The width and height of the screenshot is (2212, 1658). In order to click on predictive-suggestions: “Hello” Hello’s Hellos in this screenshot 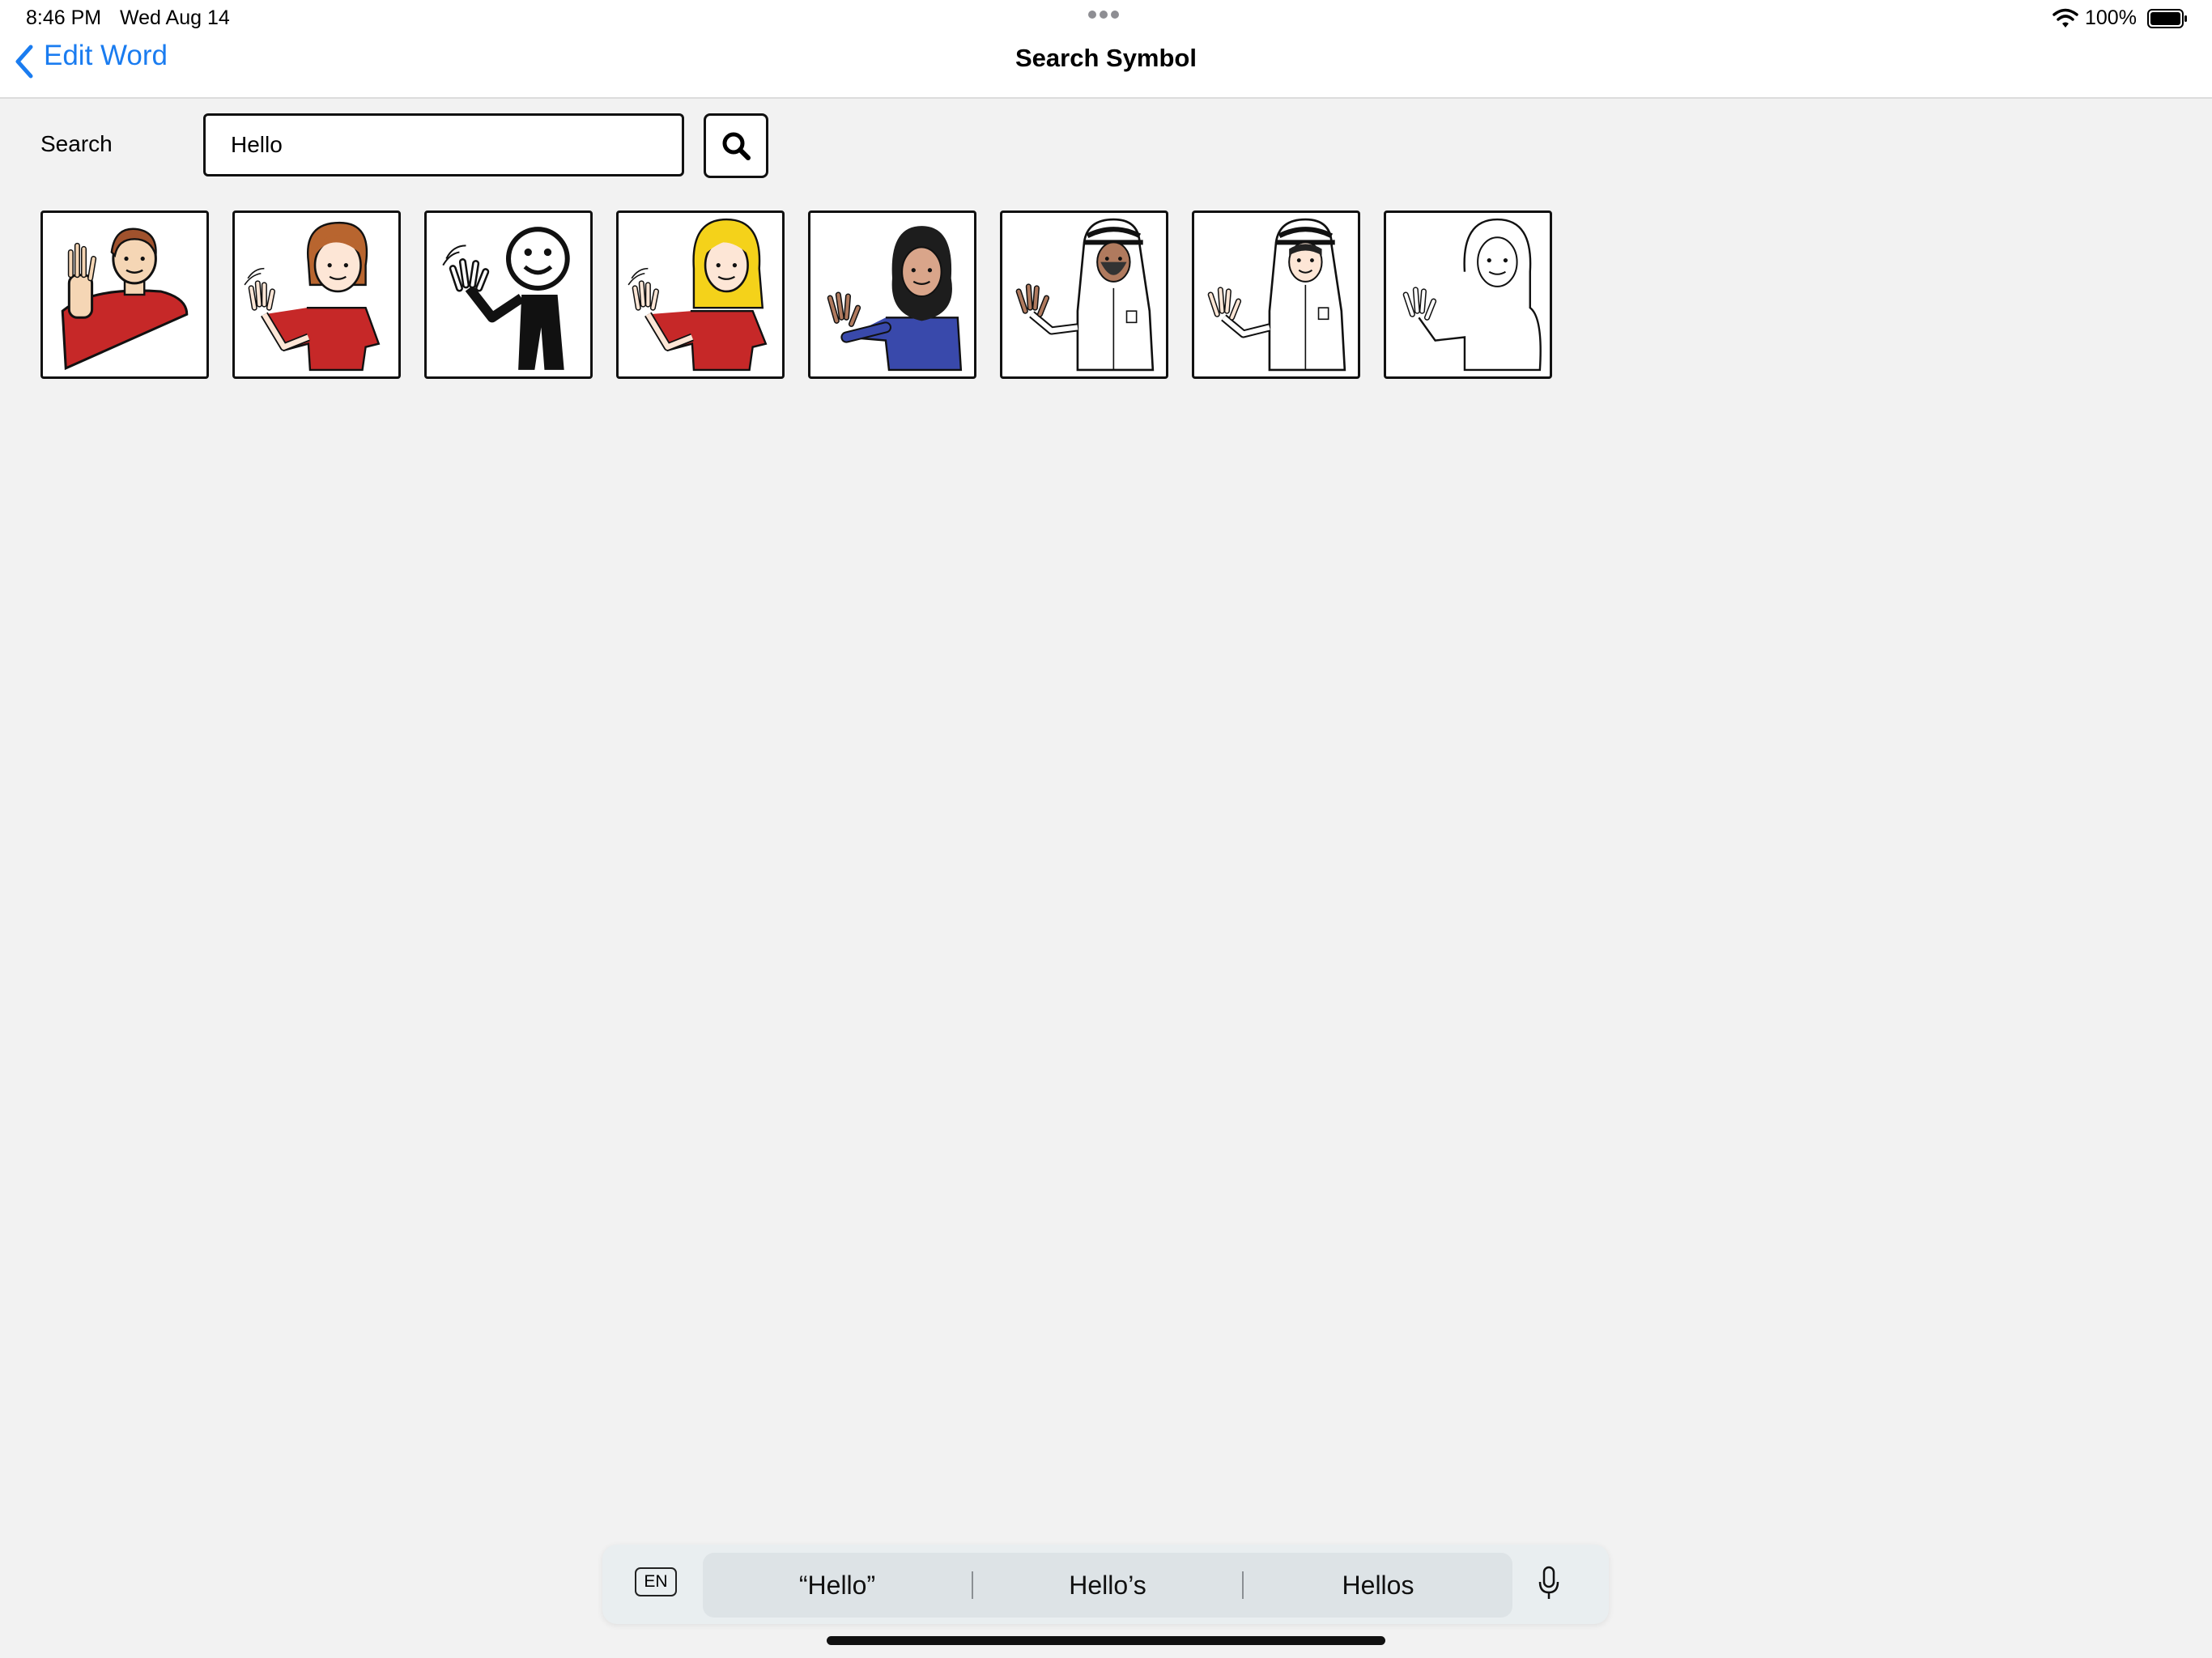, I will do `click(1107, 1585)`.